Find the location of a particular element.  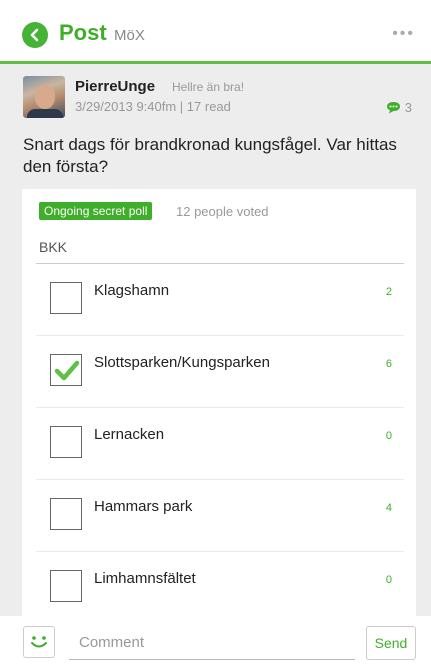

poll-option-label: Klagshamn is located at coordinates (132, 290).